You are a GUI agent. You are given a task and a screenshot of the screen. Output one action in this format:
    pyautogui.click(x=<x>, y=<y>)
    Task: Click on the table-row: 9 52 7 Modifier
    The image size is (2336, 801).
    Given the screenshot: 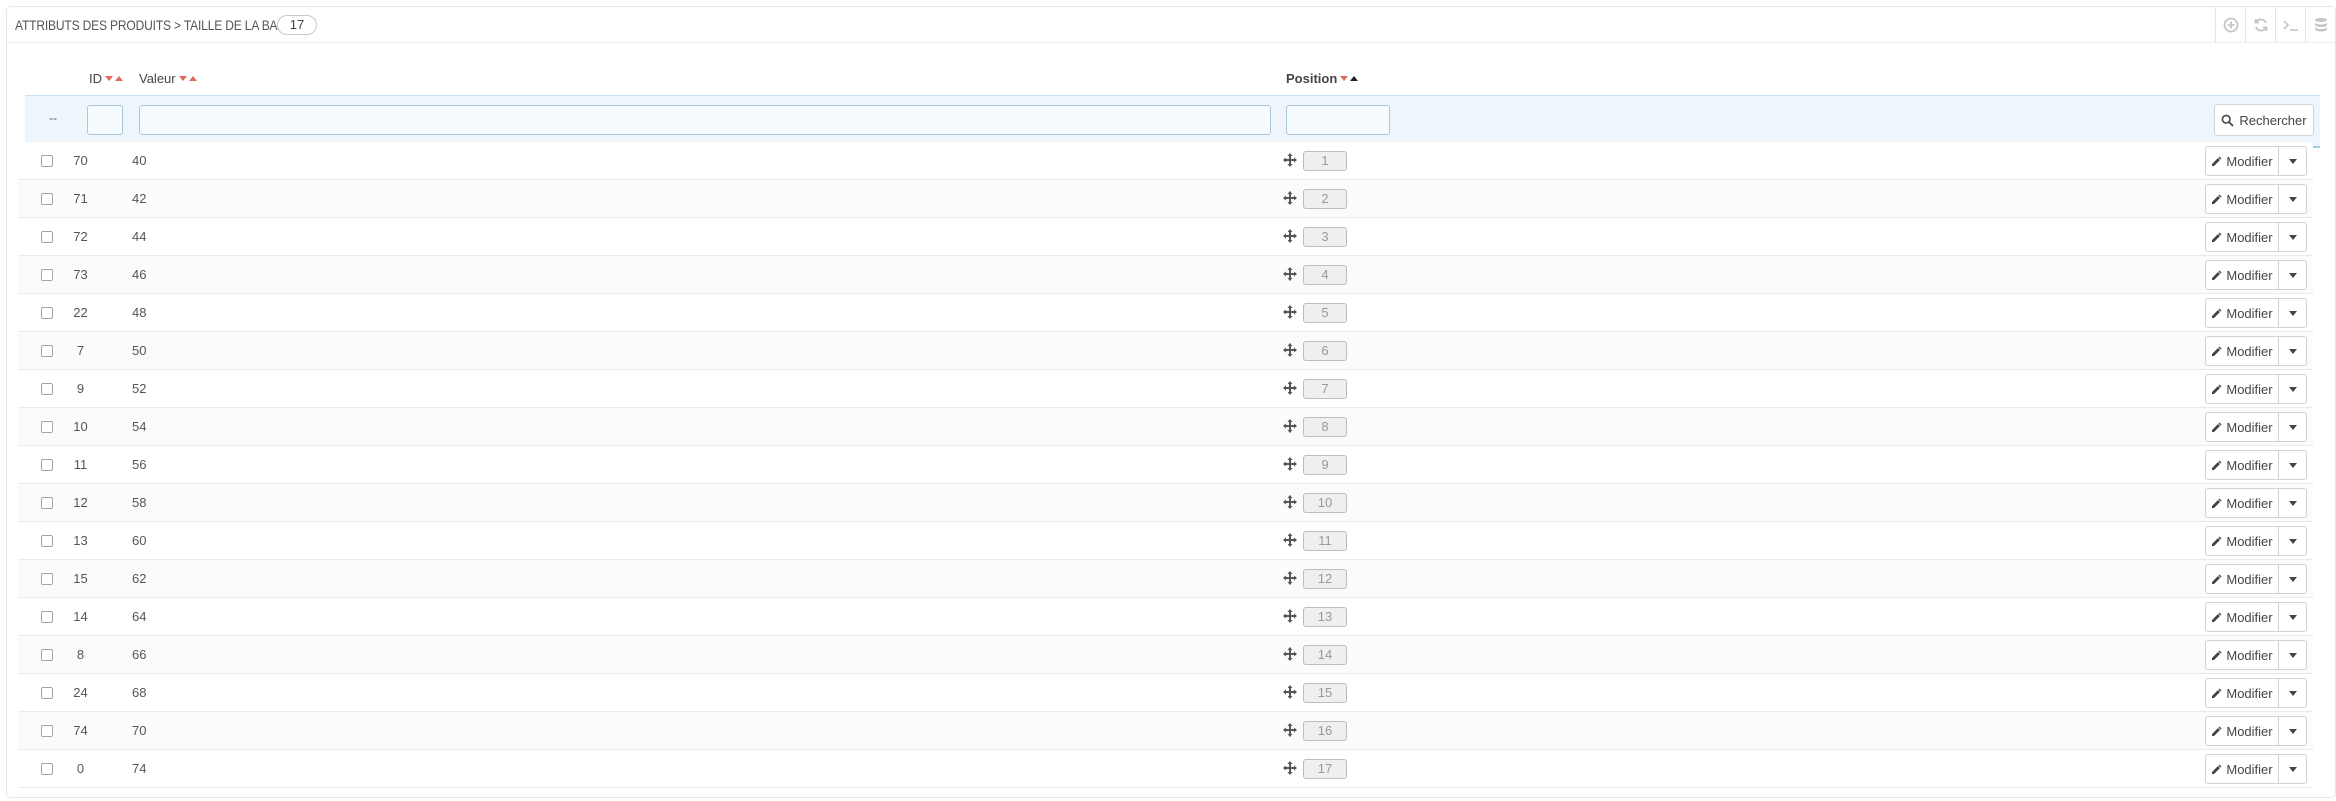 What is the action you would take?
    pyautogui.click(x=1165, y=389)
    